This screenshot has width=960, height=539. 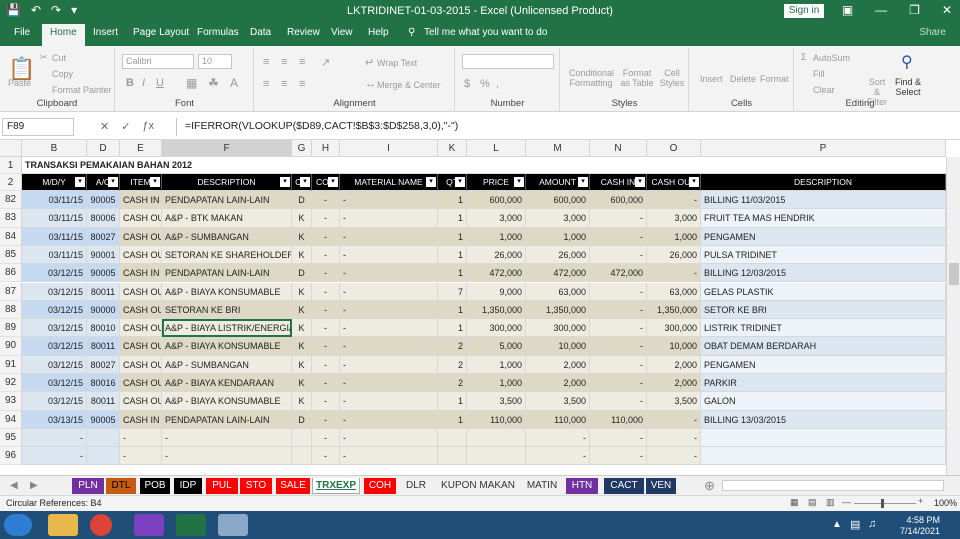 What do you see at coordinates (389, 401) in the screenshot?
I see `cell-i93: -` at bounding box center [389, 401].